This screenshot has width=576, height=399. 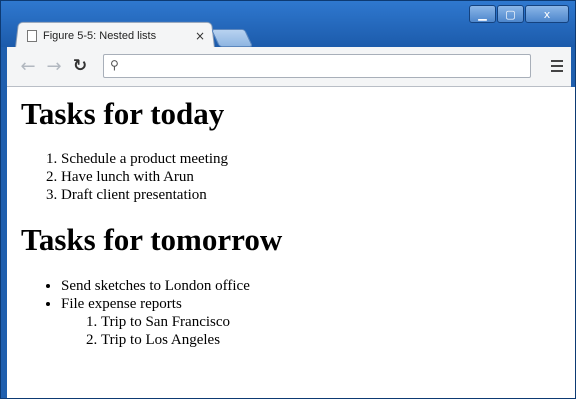 I want to click on list-item-label: File expense reports, so click(x=121, y=304).